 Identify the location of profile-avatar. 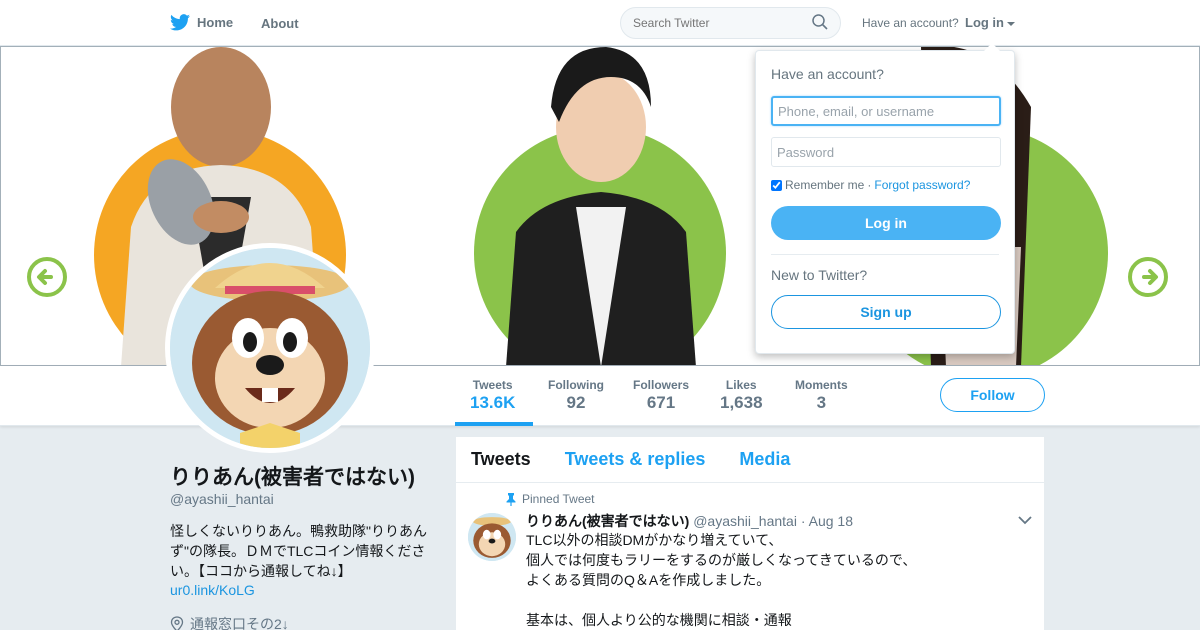
(270, 348).